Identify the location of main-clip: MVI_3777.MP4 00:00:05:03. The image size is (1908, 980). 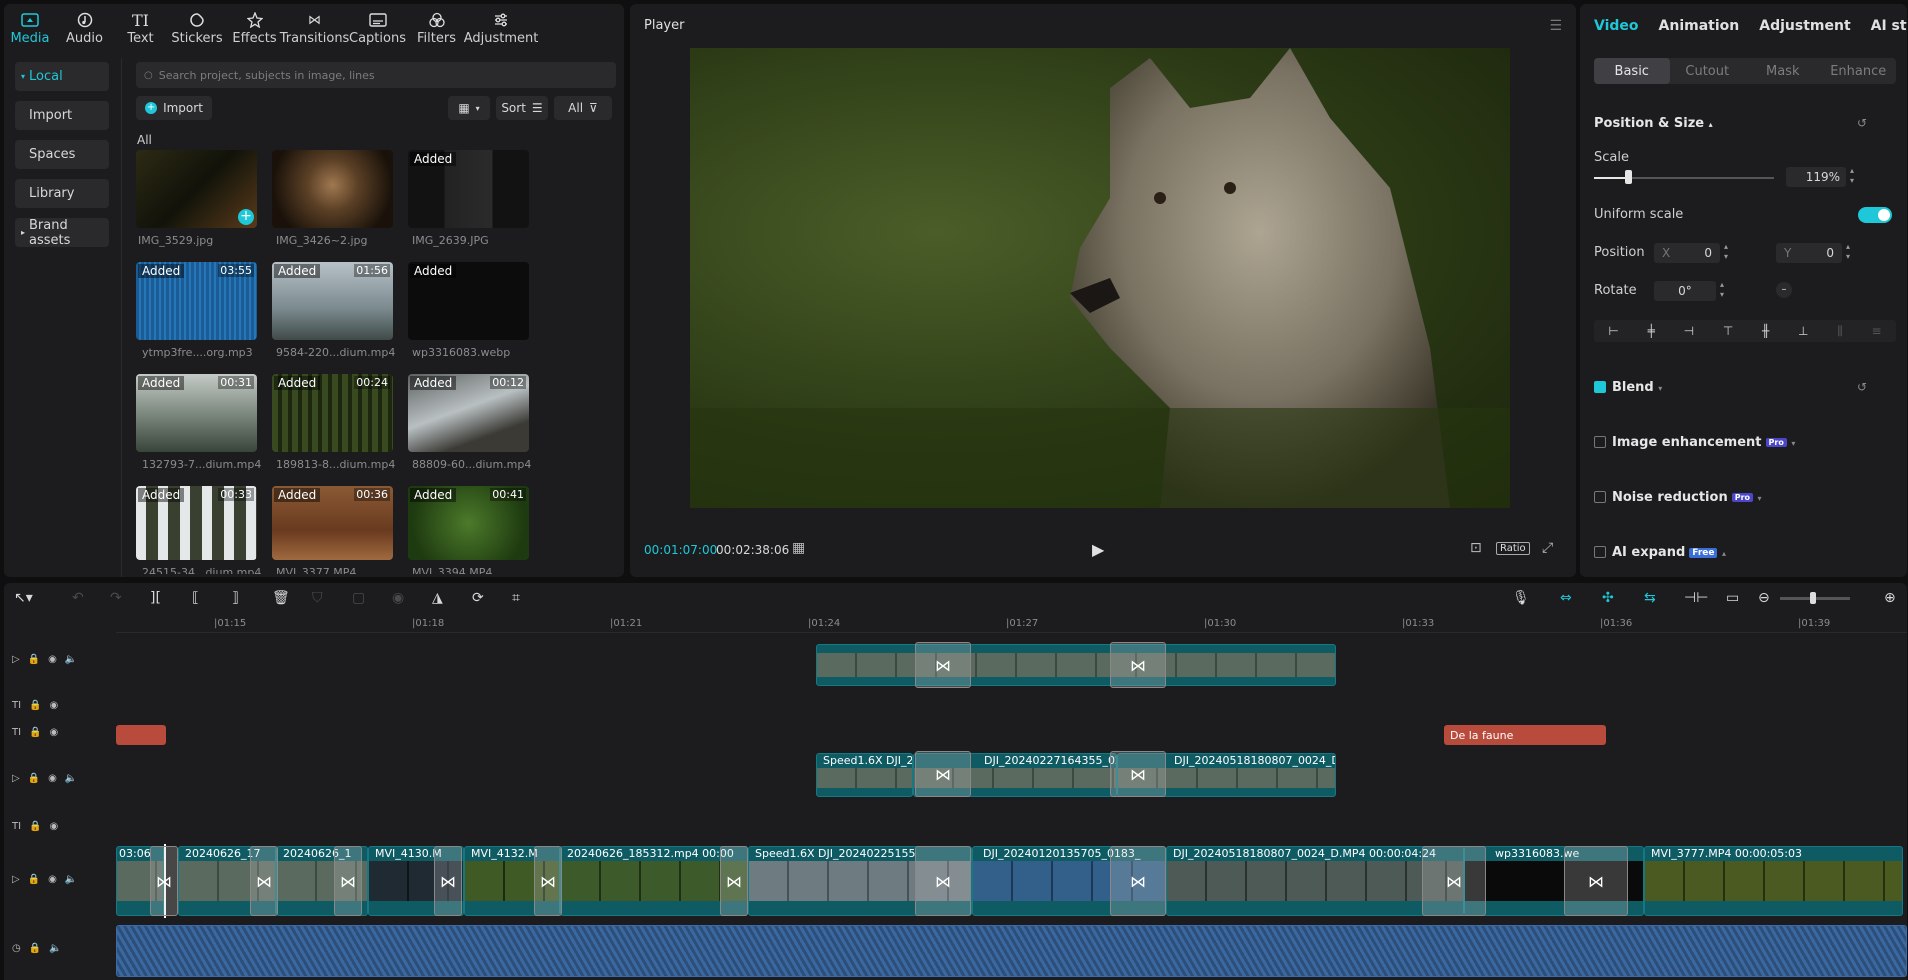
(1773, 881).